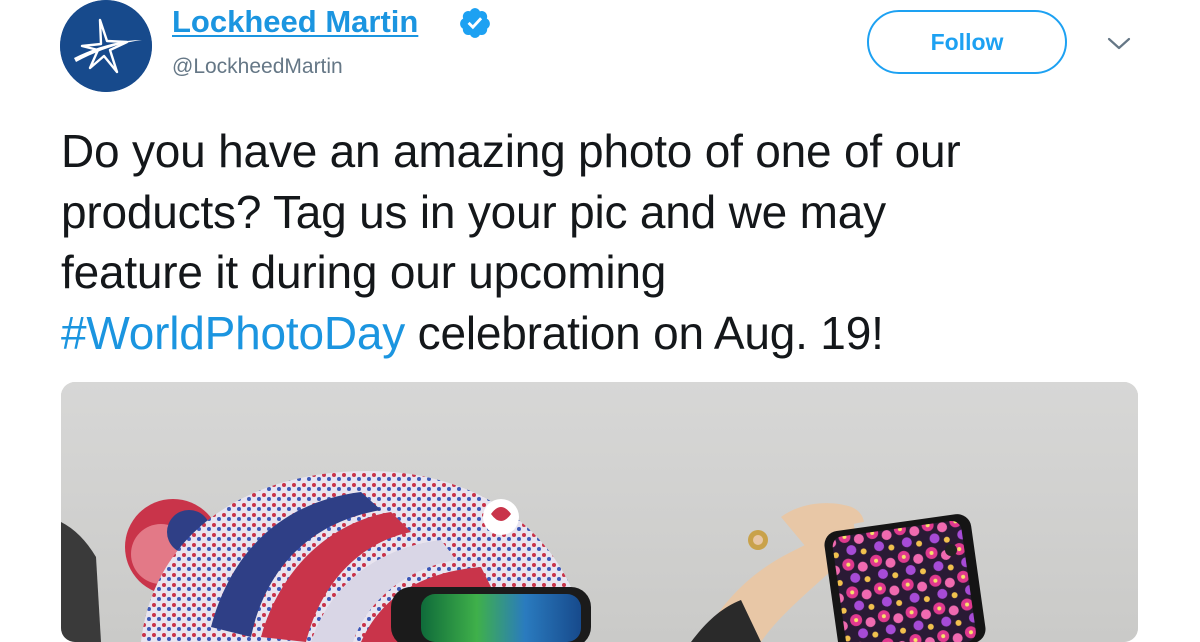  I want to click on account-avatar, so click(106, 46).